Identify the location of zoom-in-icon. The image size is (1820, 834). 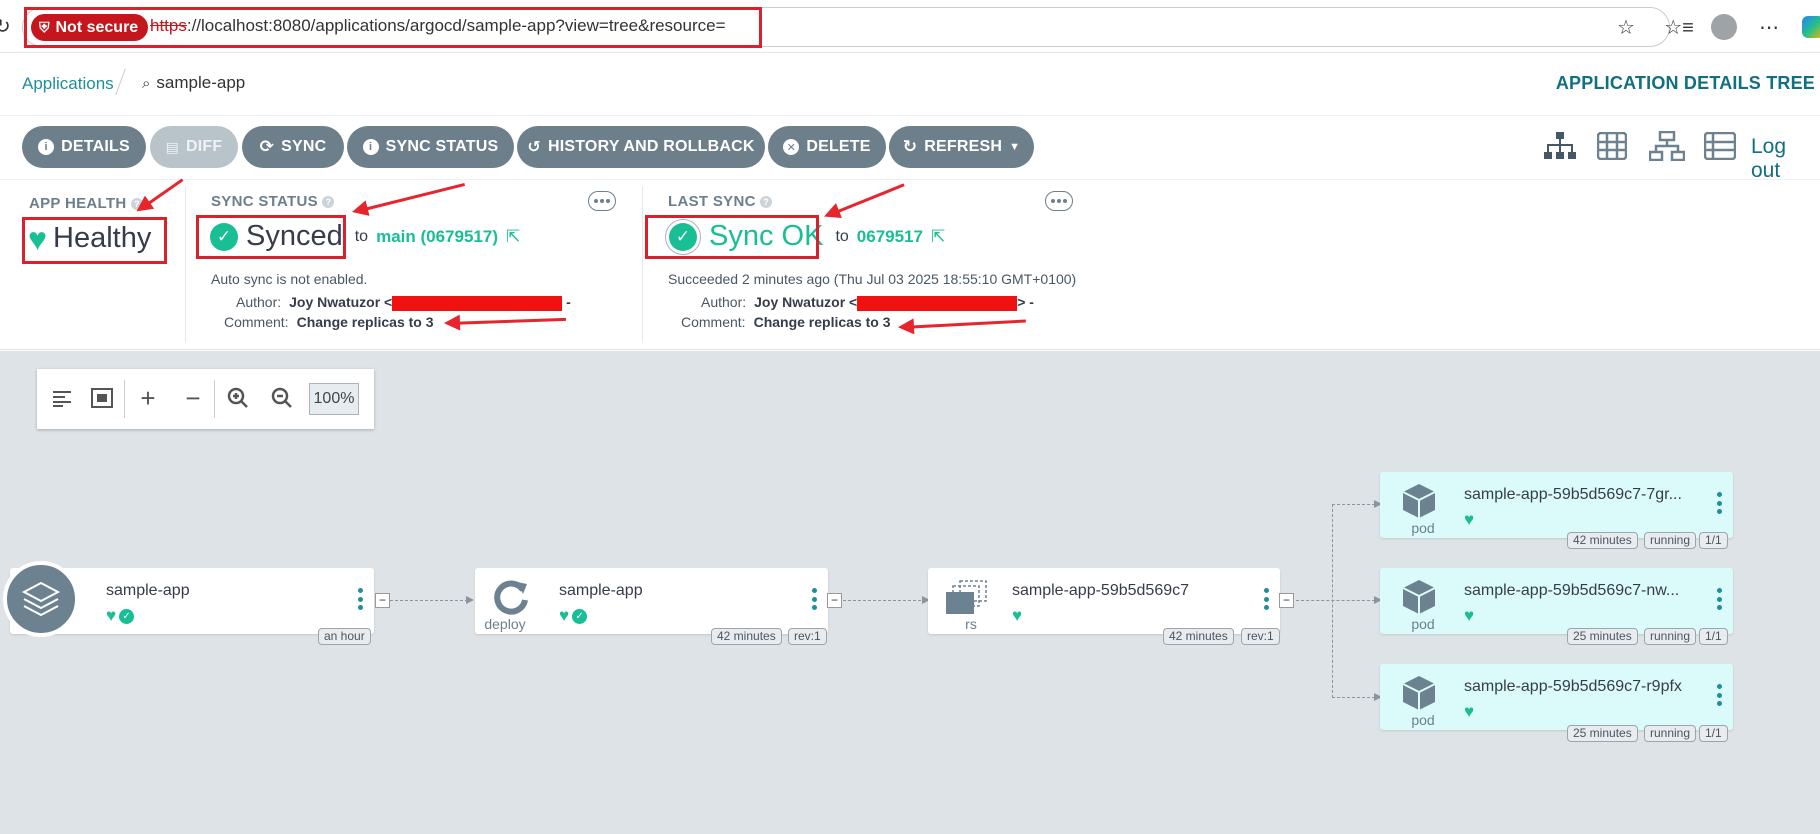
(238, 398).